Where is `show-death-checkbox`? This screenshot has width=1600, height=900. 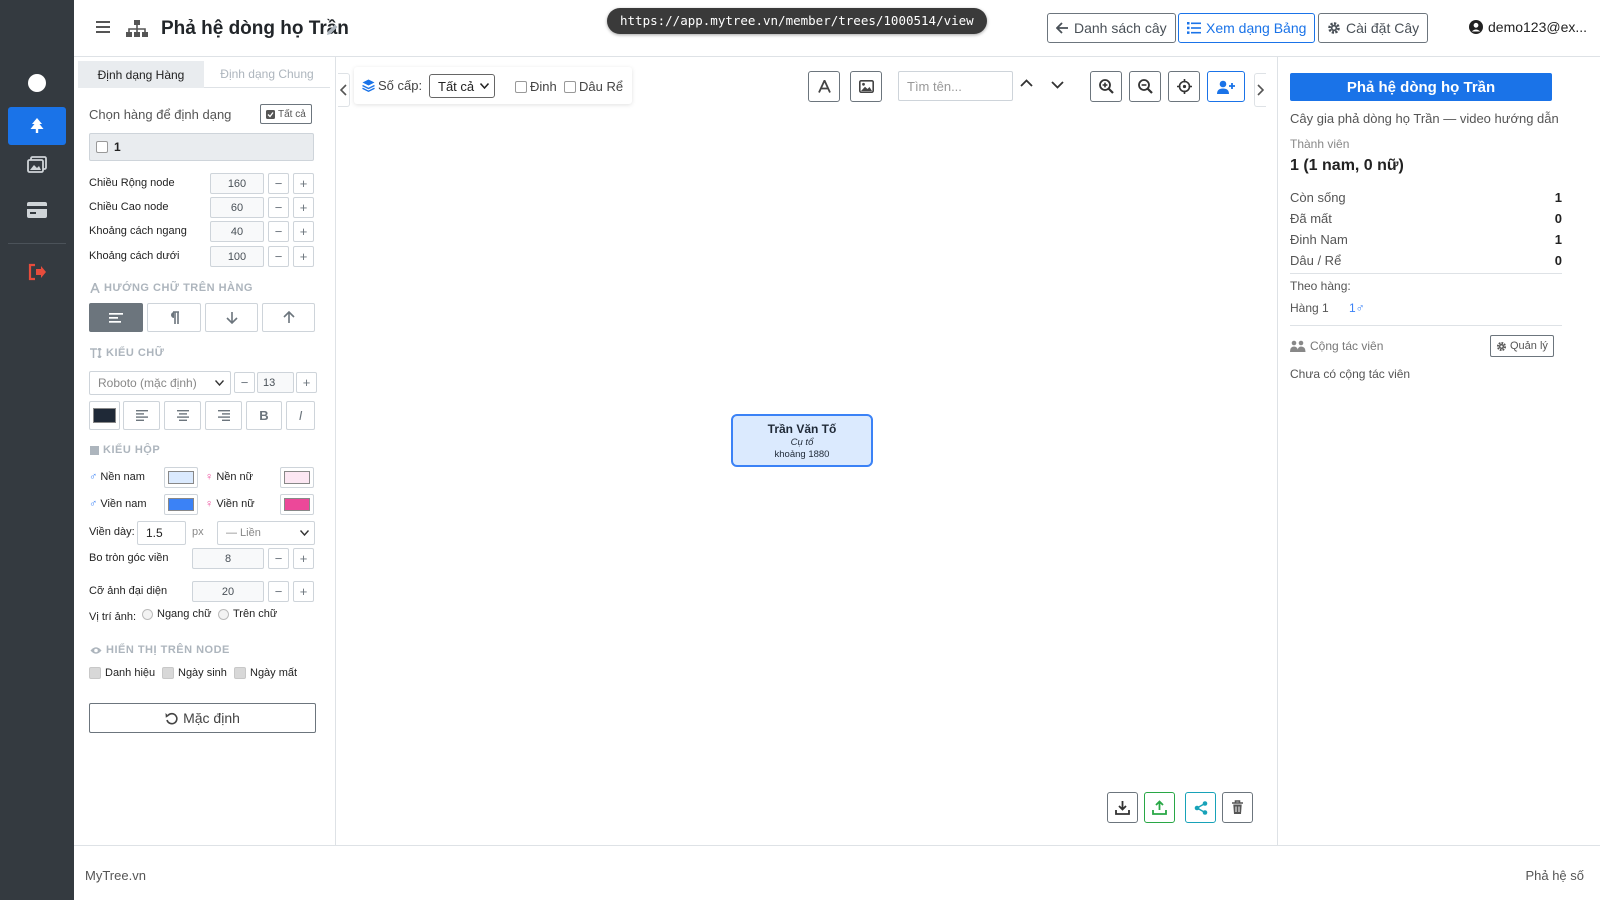
show-death-checkbox is located at coordinates (240, 673).